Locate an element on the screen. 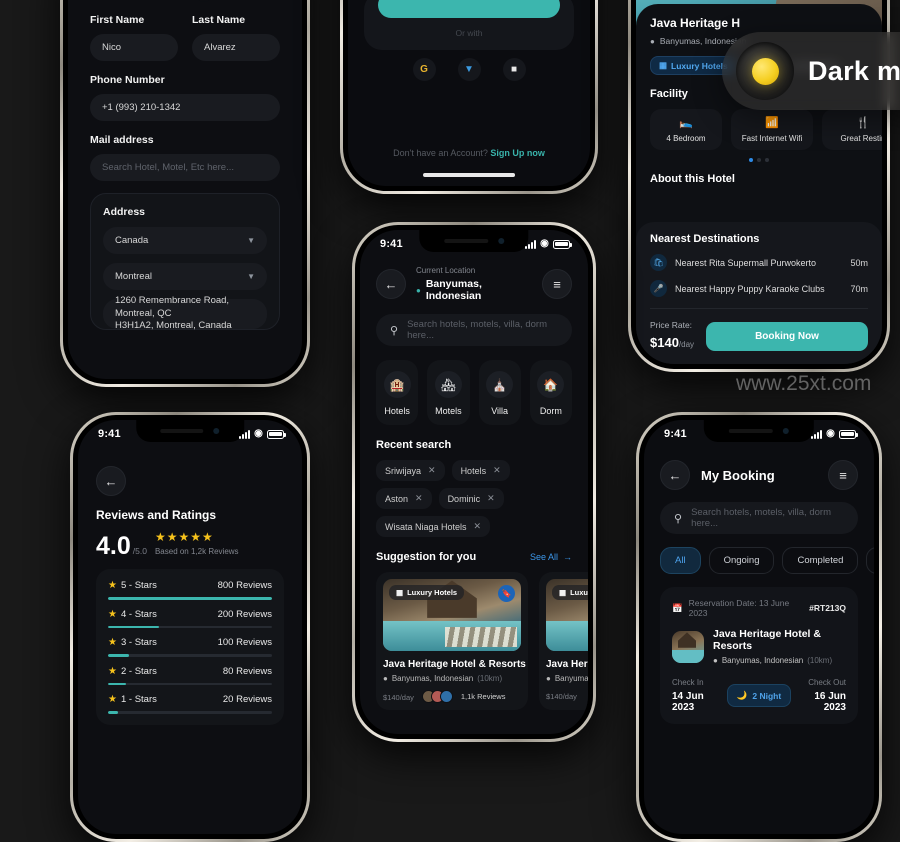 The width and height of the screenshot is (900, 842). carousel-dots is located at coordinates (759, 160).